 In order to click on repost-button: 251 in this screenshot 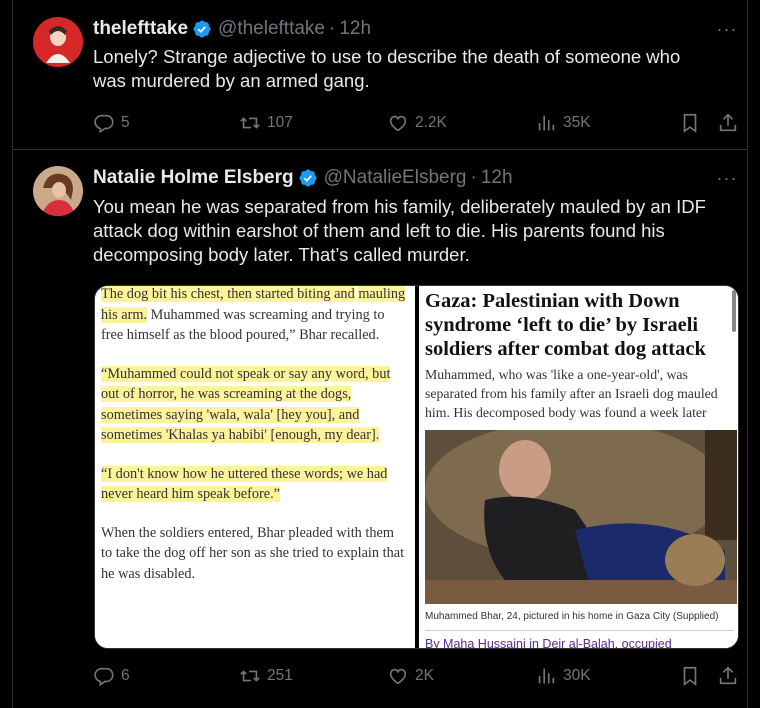, I will do `click(266, 676)`.